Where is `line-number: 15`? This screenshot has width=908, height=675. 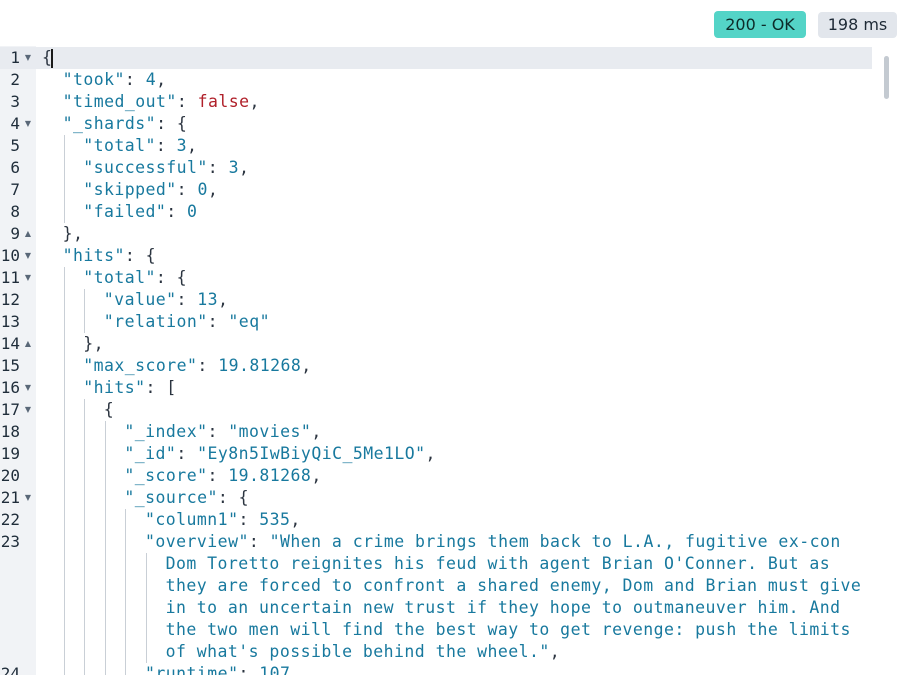 line-number: 15 is located at coordinates (10, 365).